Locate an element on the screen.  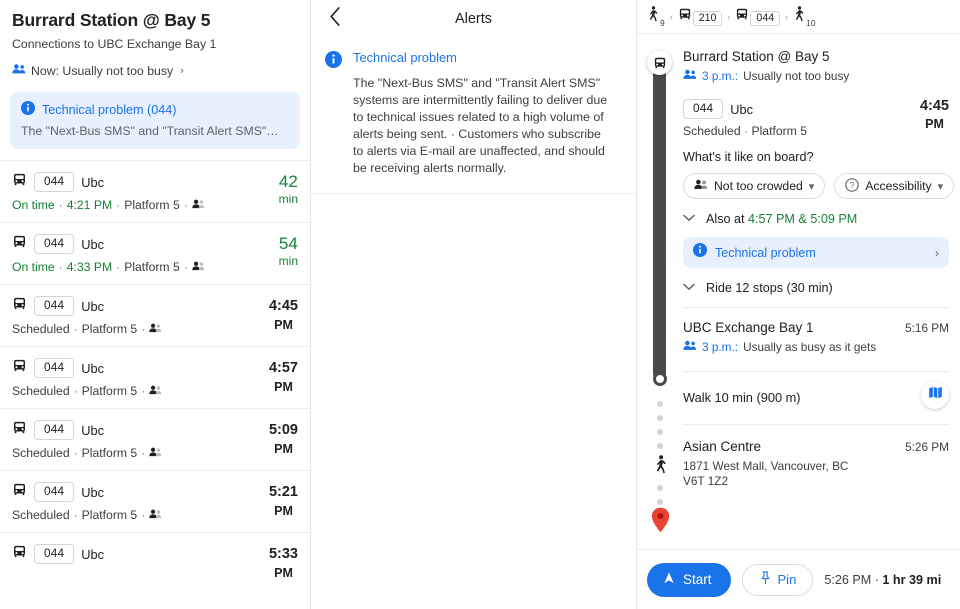
back-button is located at coordinates (335, 19).